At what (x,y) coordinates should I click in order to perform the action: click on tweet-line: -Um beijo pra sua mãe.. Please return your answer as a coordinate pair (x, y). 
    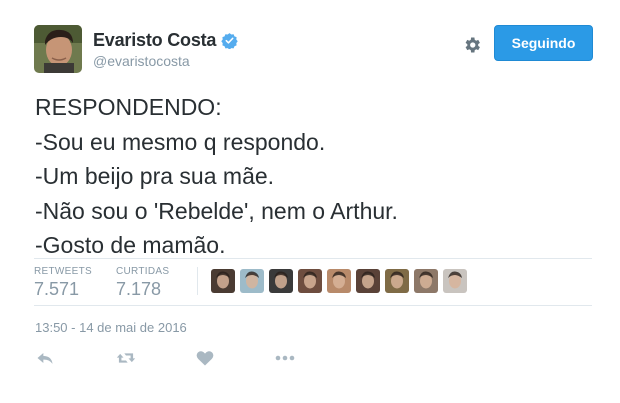
    Looking at the image, I should click on (155, 176).